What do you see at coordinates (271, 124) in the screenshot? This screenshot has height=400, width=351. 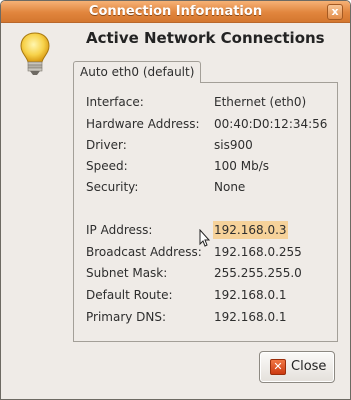 I see `hardware-address-value: 00:40:D0:12:34:56` at bounding box center [271, 124].